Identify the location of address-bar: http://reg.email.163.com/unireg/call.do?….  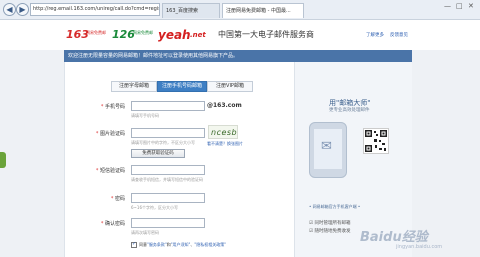
(95, 9).